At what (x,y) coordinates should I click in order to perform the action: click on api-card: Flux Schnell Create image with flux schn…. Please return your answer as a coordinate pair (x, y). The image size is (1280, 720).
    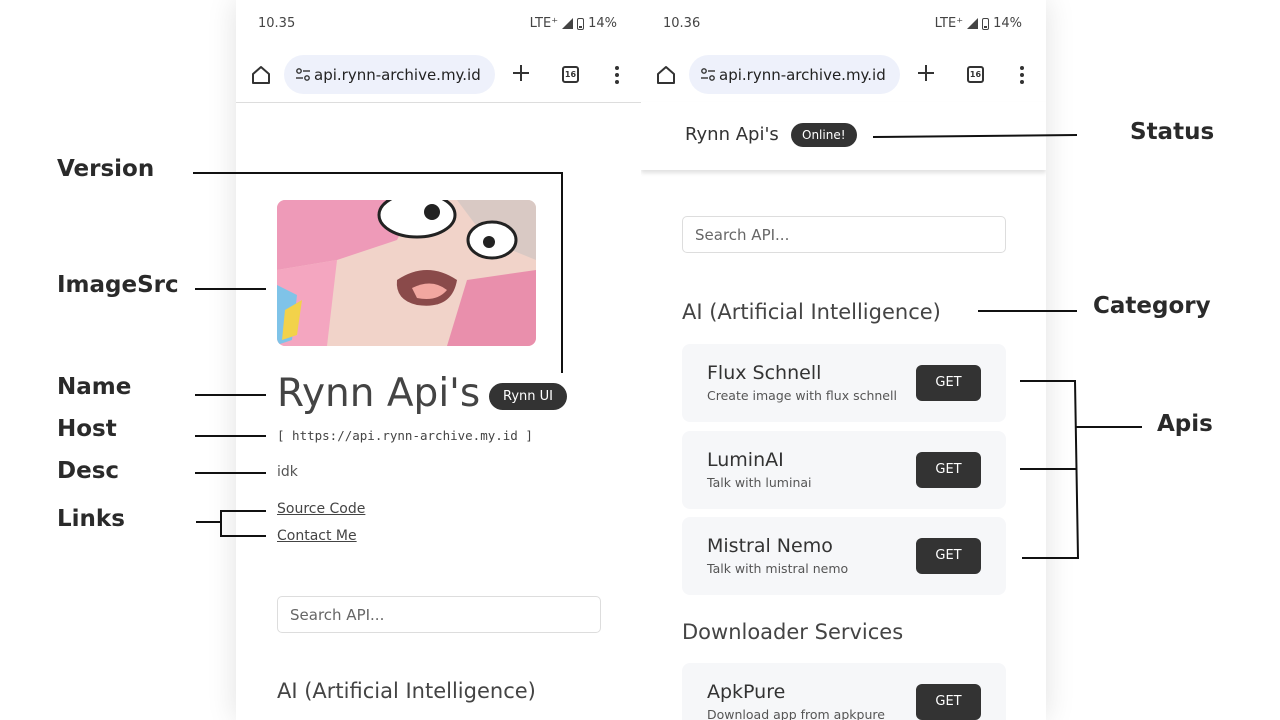
    Looking at the image, I should click on (844, 383).